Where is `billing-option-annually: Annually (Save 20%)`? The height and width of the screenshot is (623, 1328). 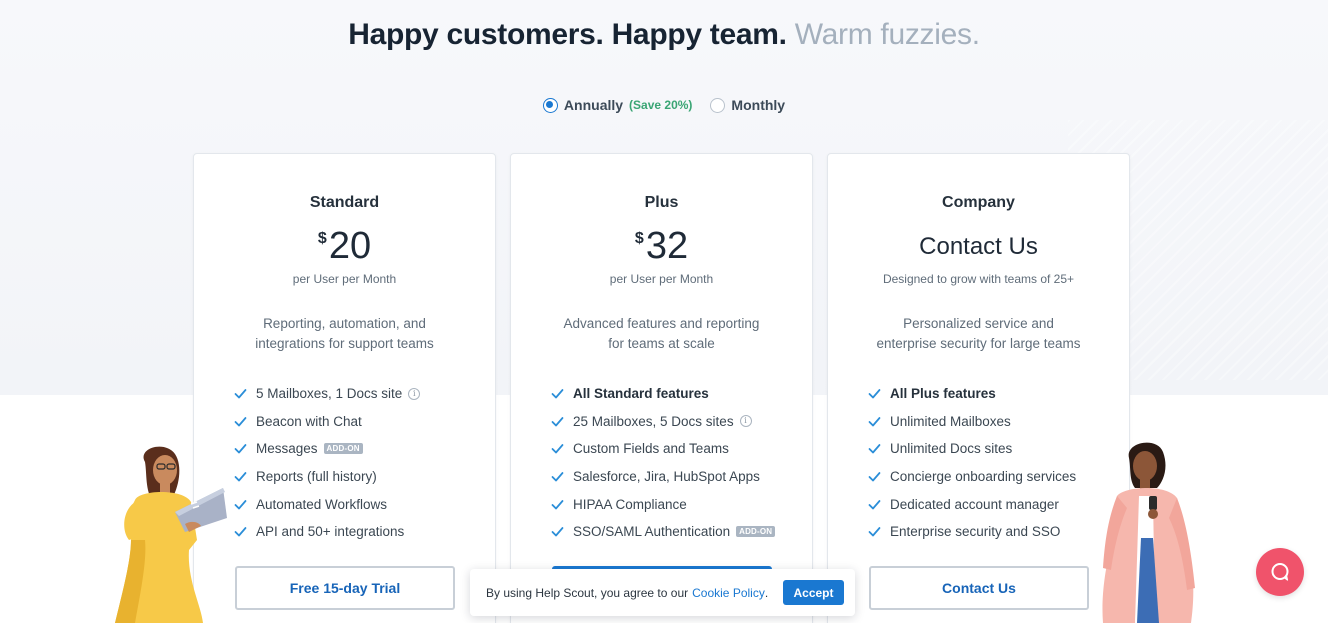 billing-option-annually: Annually (Save 20%) is located at coordinates (617, 105).